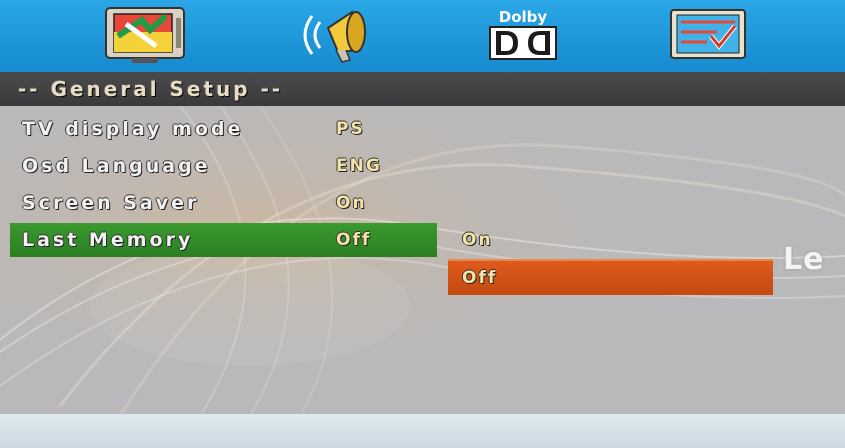 This screenshot has width=845, height=448. What do you see at coordinates (354, 240) in the screenshot?
I see `menu-value: Off` at bounding box center [354, 240].